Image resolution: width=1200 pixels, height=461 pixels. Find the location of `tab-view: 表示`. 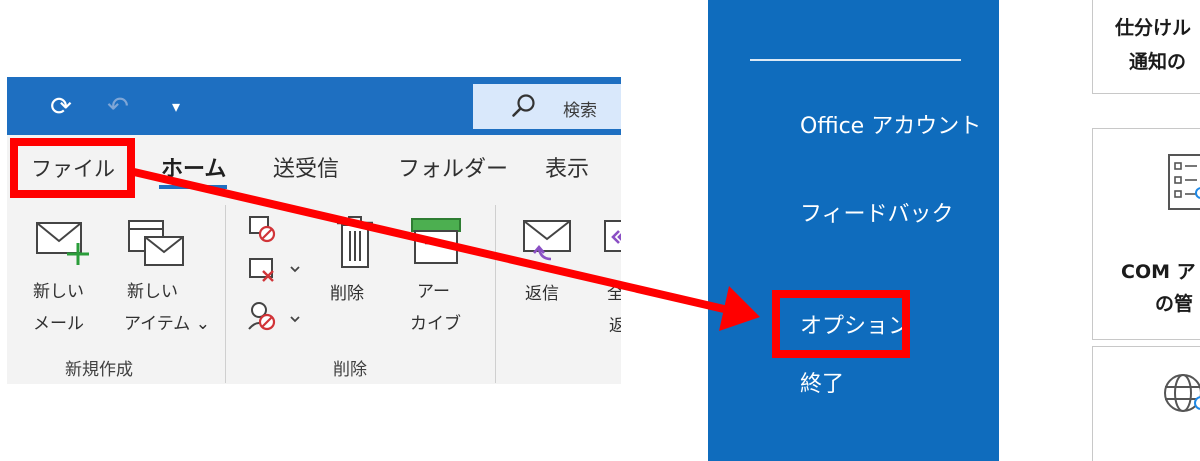

tab-view: 表示 is located at coordinates (567, 167).